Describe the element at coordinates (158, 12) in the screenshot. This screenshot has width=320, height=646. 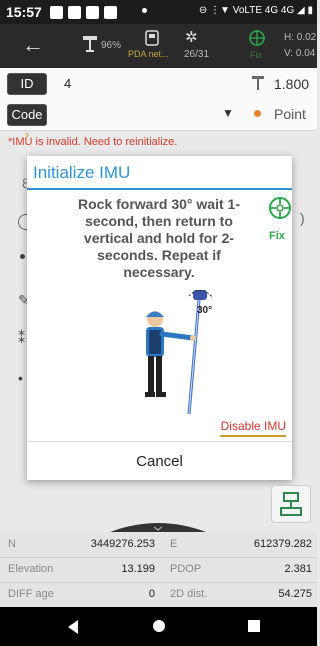
I see `status-bar: 15:57 ⊖ ⋮▼ VoLTE 4G 4G ◢ ▮` at that location.